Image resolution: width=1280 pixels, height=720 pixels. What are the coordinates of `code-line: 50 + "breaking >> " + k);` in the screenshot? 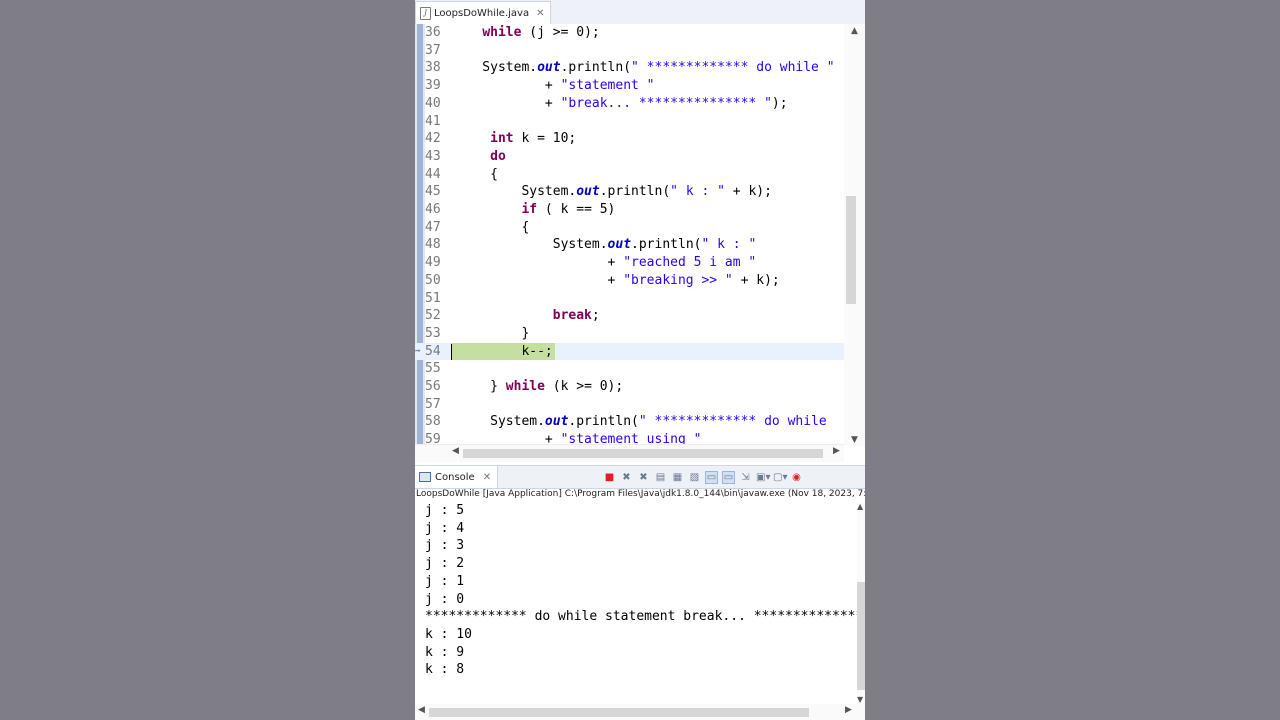 It's located at (629, 281).